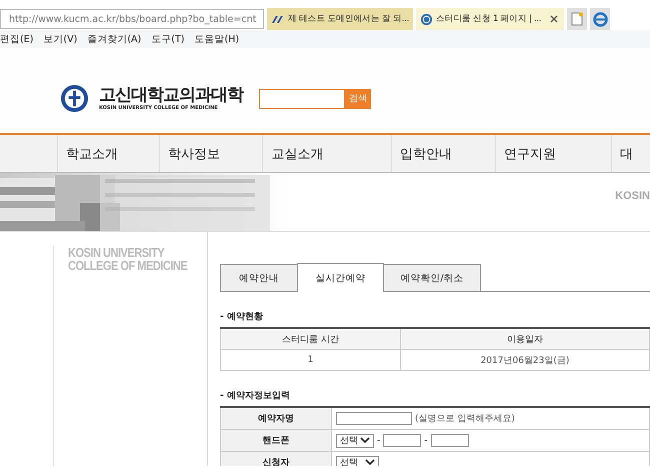 This screenshot has height=471, width=650. I want to click on globe-icon, so click(426, 19).